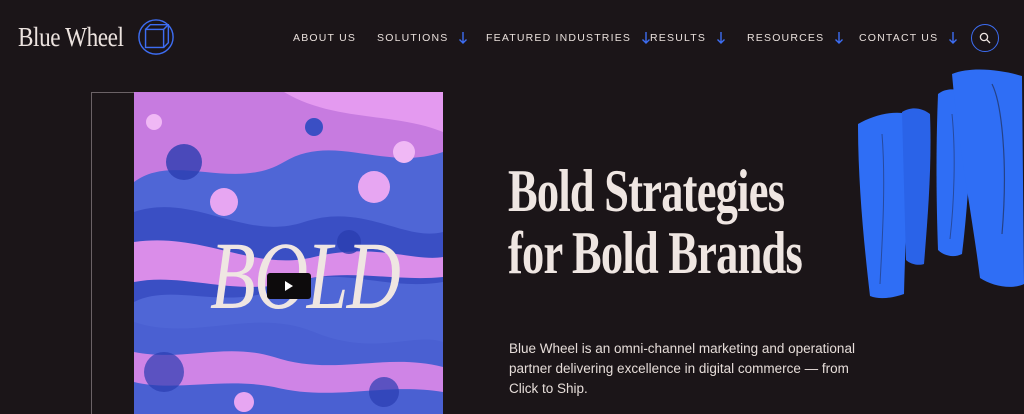  What do you see at coordinates (413, 38) in the screenshot?
I see `nav-label: SOLUTIONS` at bounding box center [413, 38].